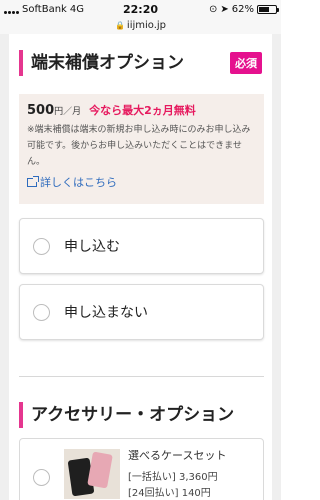 The width and height of the screenshot is (320, 500). Describe the element at coordinates (173, 477) in the screenshot. I see `product-price-lump: [一括払い] 3,360円` at that location.